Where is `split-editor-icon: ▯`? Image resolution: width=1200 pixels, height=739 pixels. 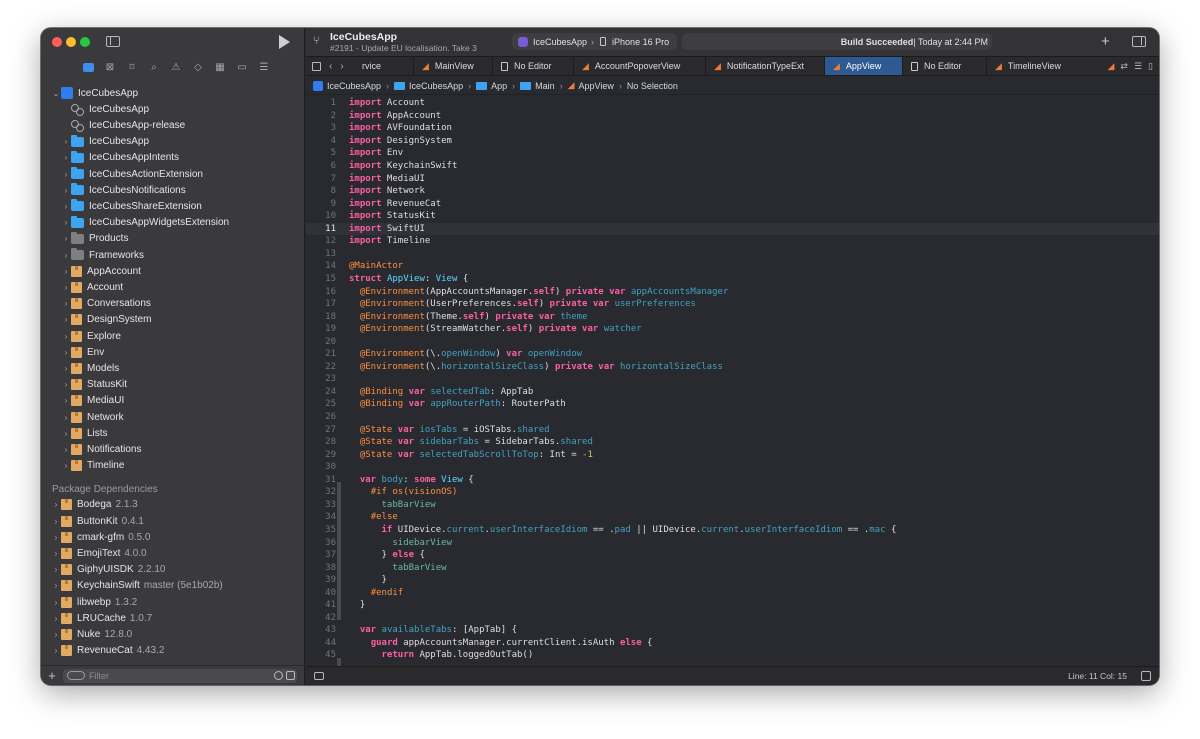 split-editor-icon: ▯ is located at coordinates (1150, 66).